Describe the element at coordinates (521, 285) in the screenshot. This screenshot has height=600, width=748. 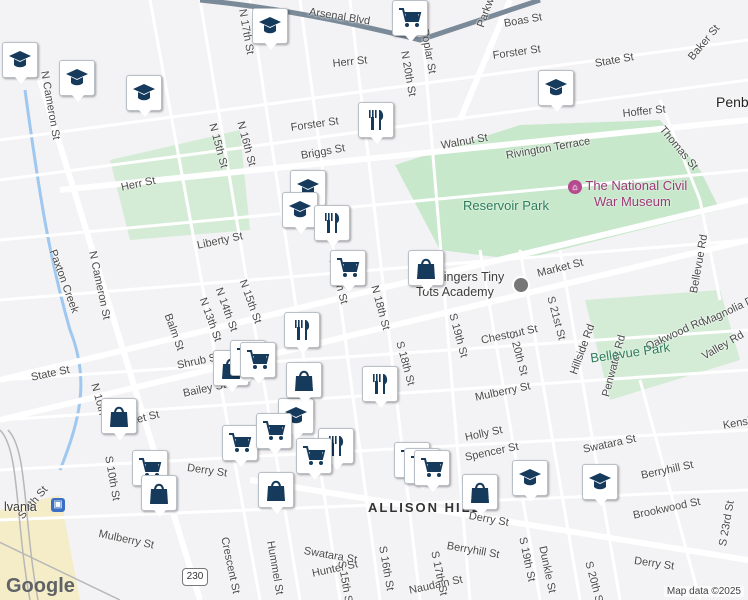
I see `school-pin-icon` at that location.